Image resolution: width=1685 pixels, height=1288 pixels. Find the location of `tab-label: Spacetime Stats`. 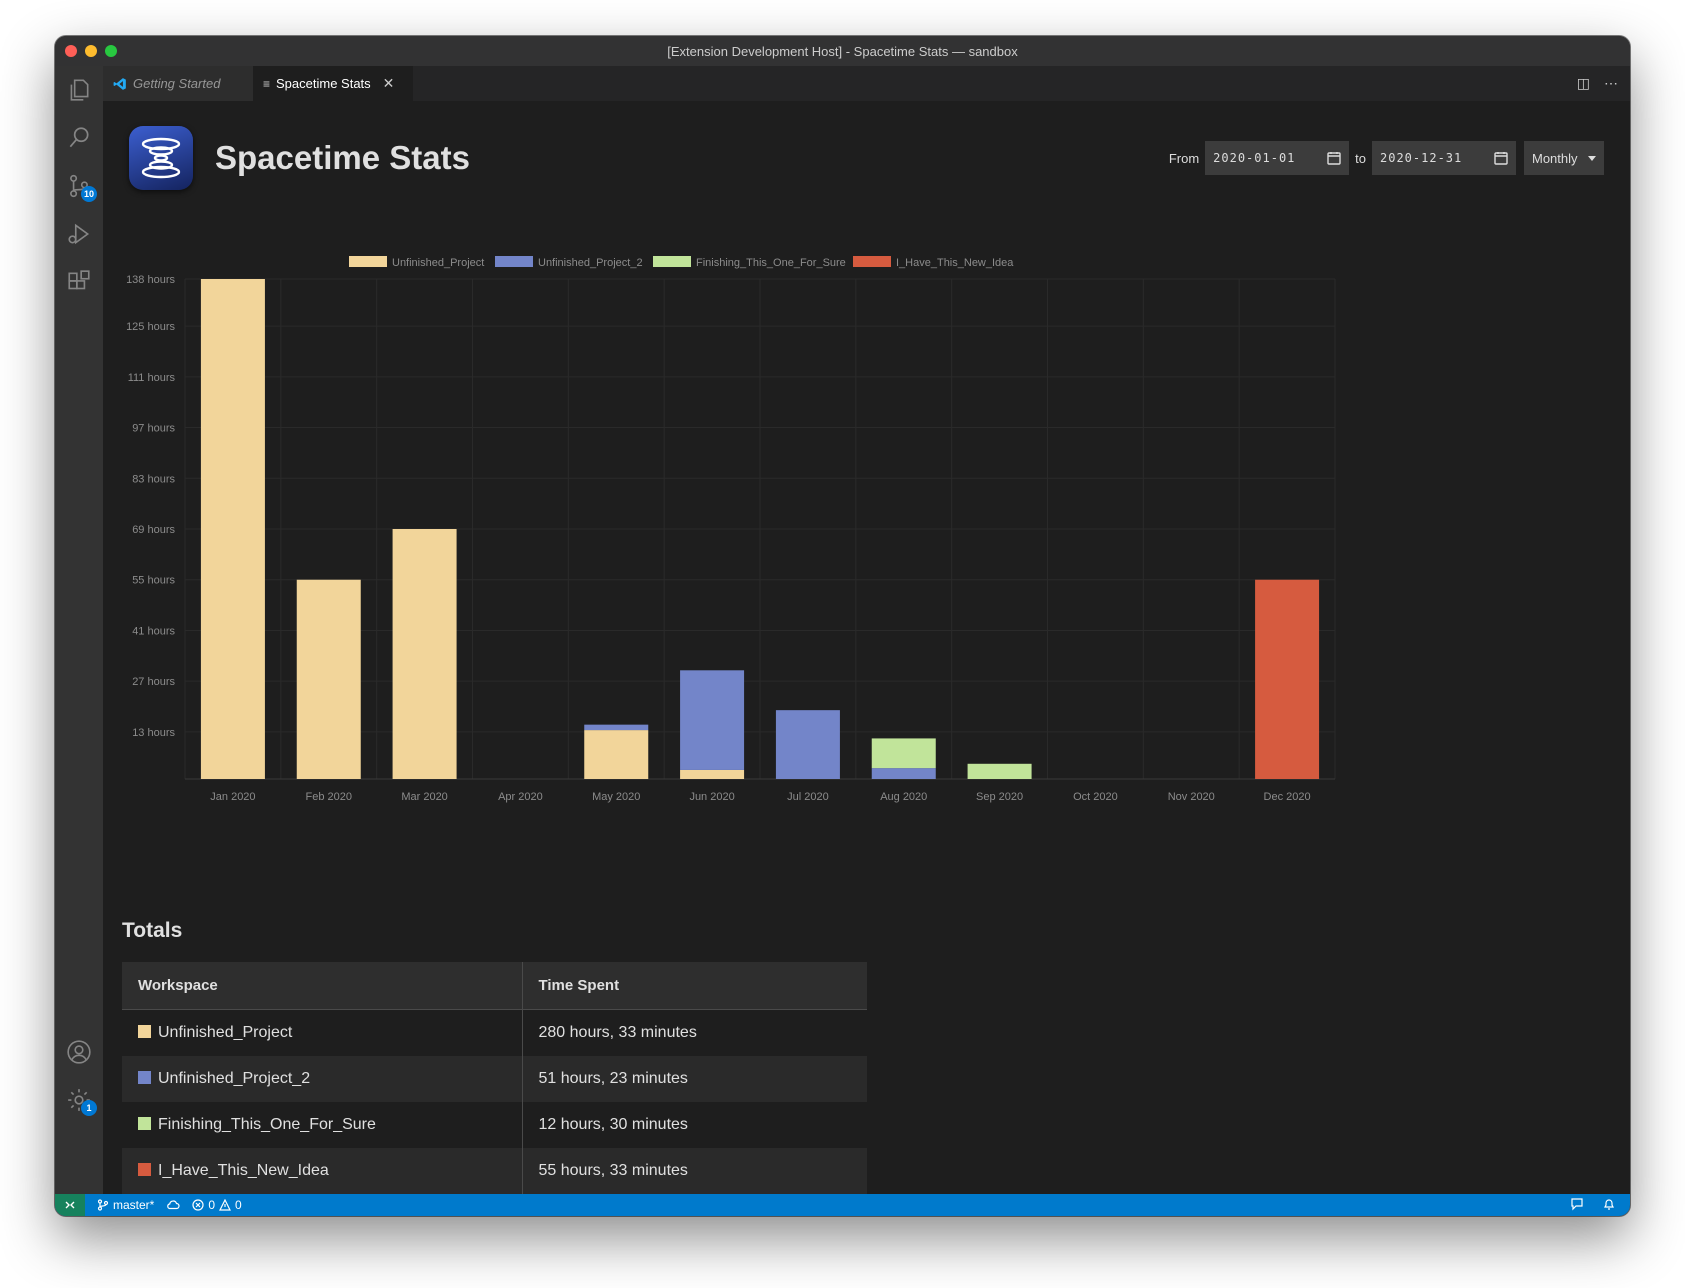

tab-label: Spacetime Stats is located at coordinates (323, 83).